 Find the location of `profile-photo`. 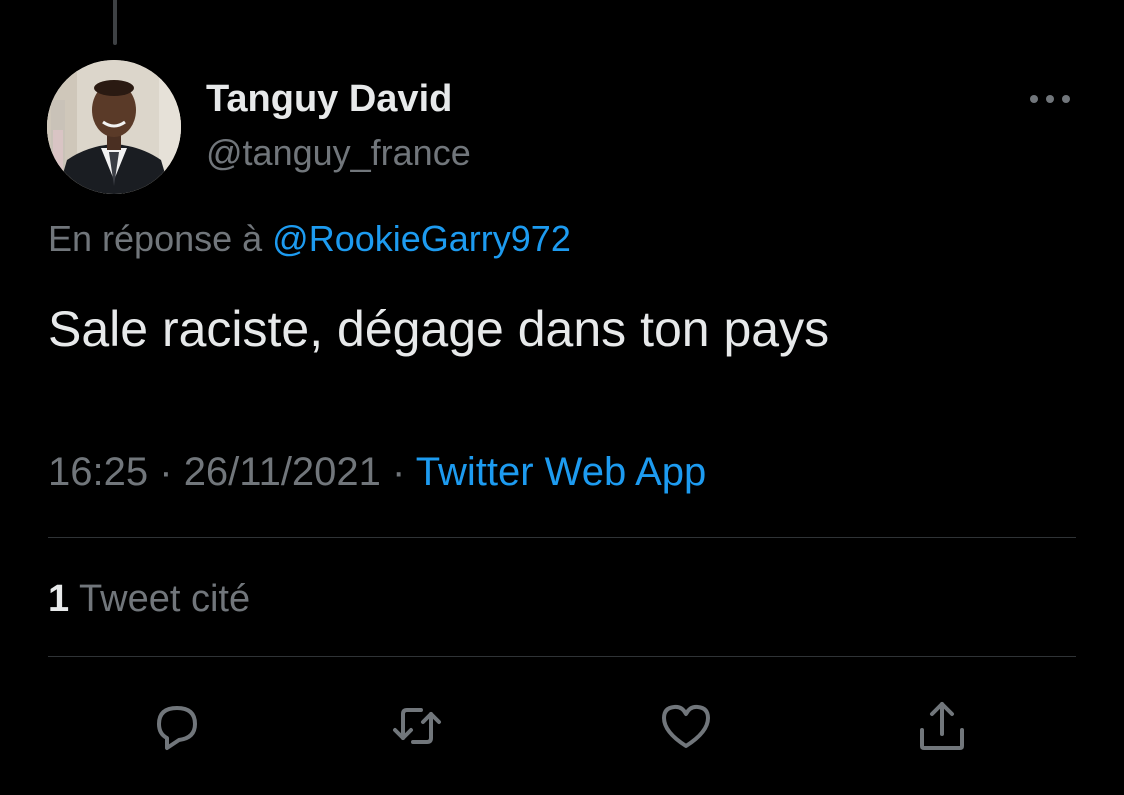

profile-photo is located at coordinates (114, 127).